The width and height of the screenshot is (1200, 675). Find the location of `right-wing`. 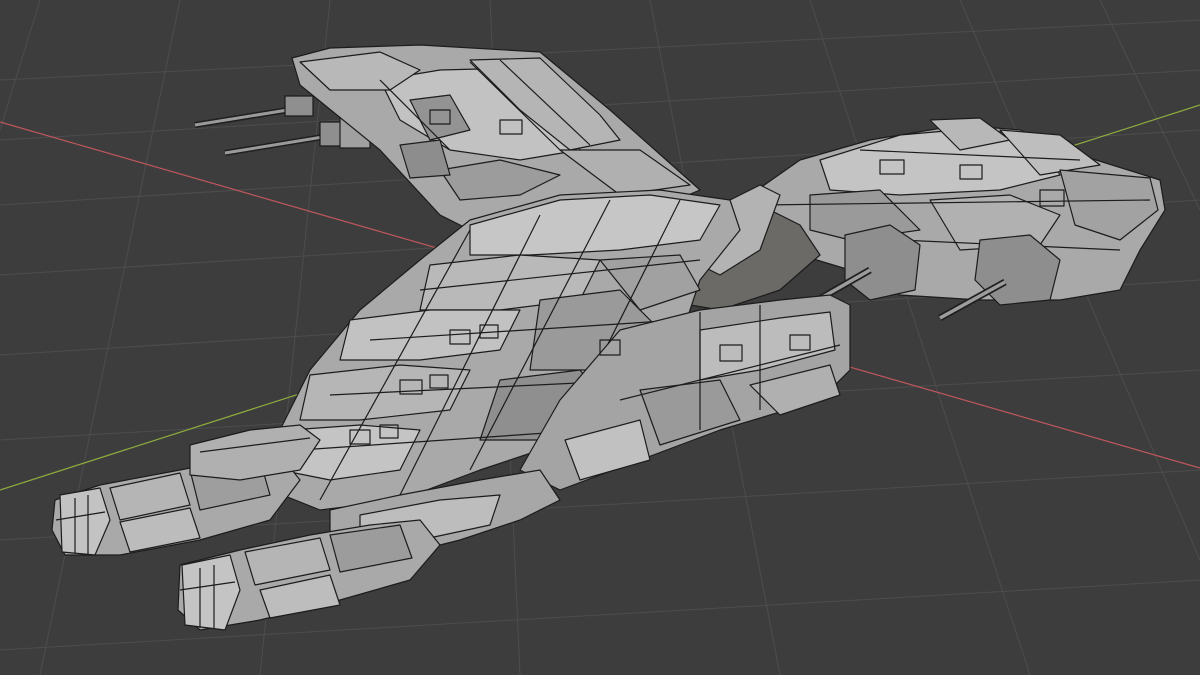

right-wing is located at coordinates (957, 209).